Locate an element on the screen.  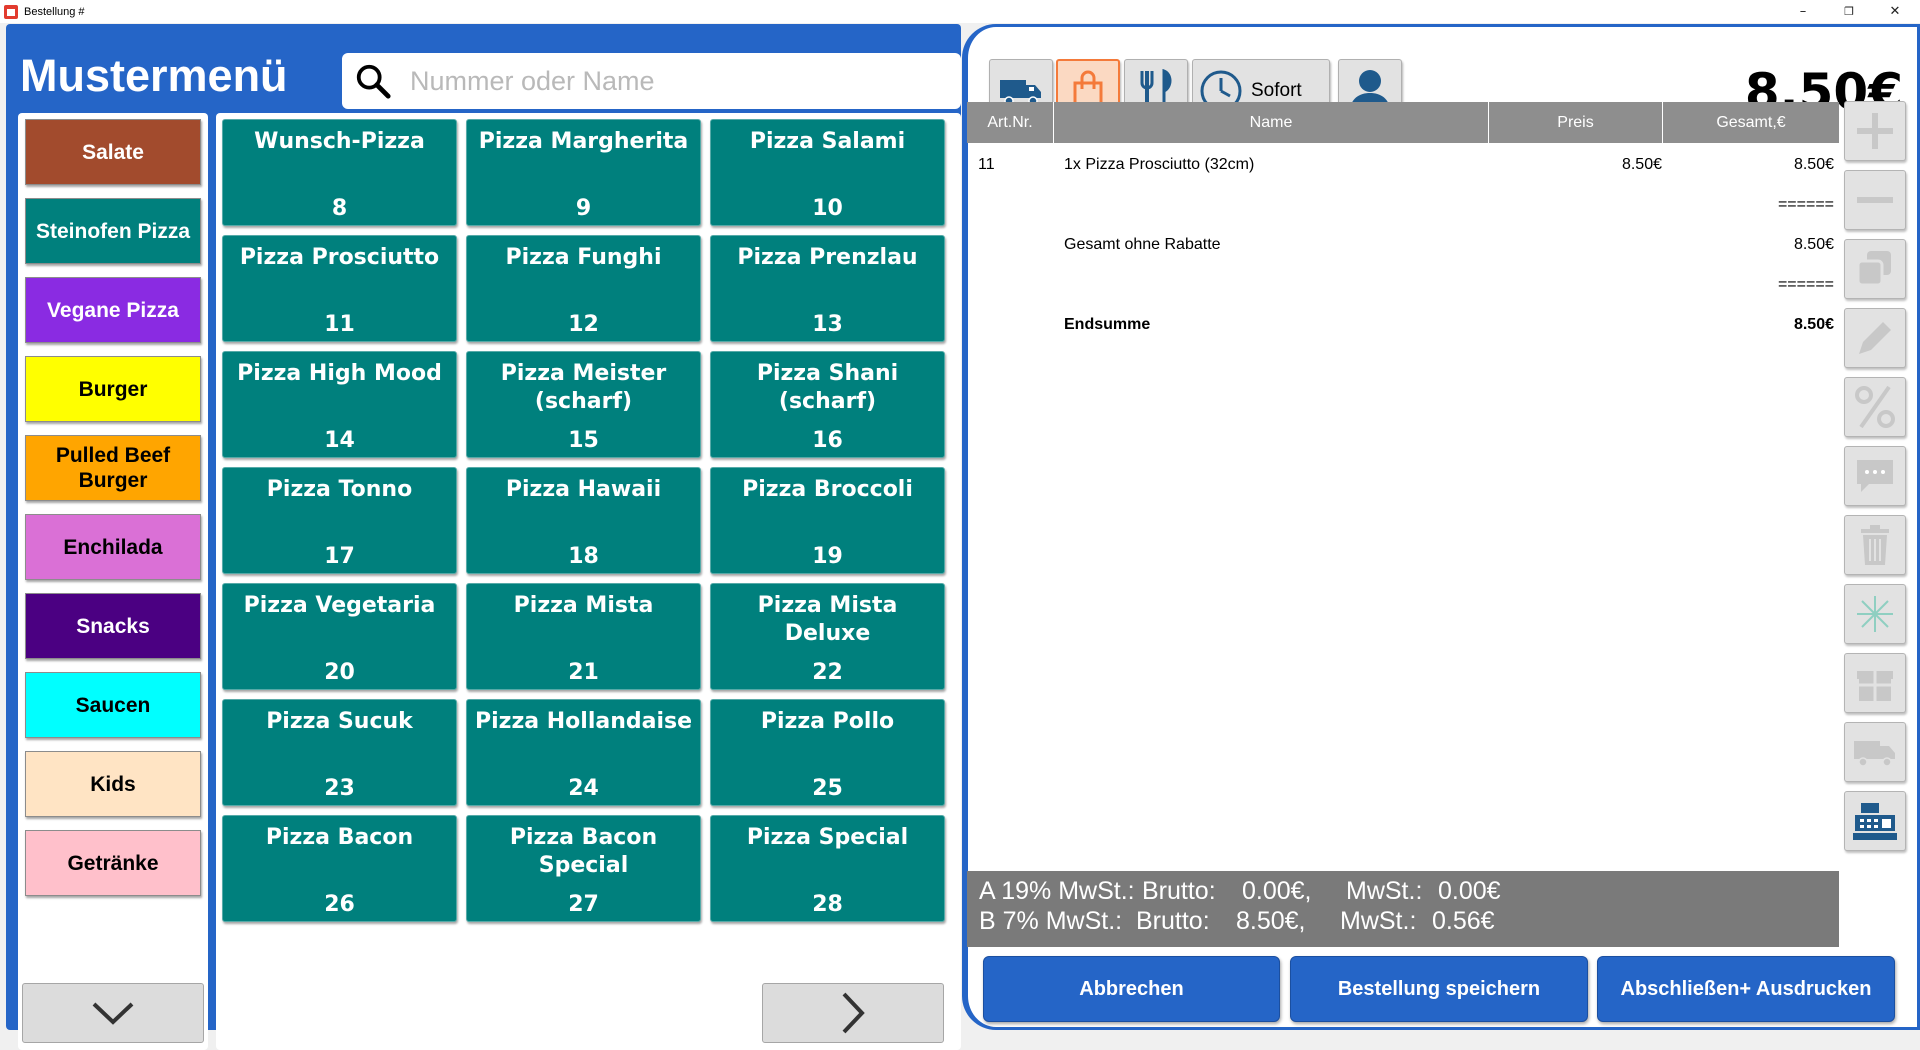
minimize-button: – is located at coordinates (1803, 11).